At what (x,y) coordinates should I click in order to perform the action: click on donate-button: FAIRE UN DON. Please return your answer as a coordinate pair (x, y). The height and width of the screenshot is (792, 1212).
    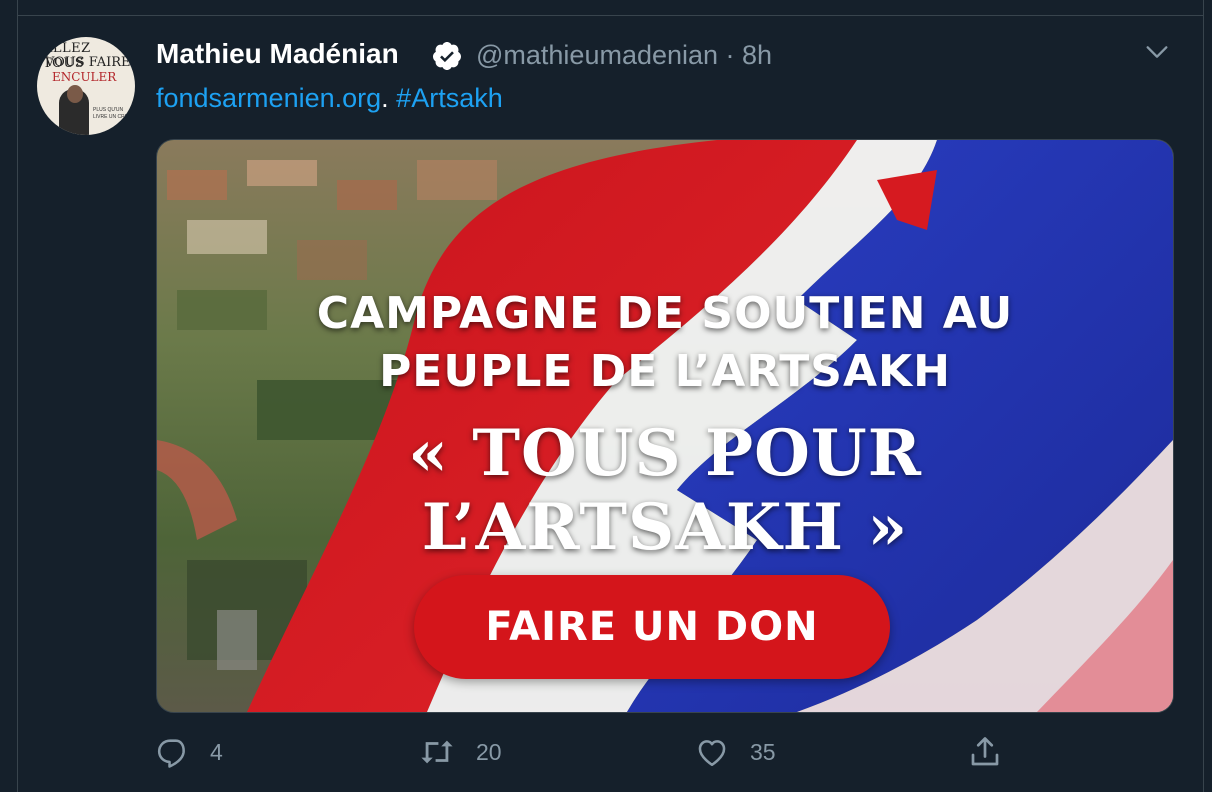
    Looking at the image, I should click on (652, 627).